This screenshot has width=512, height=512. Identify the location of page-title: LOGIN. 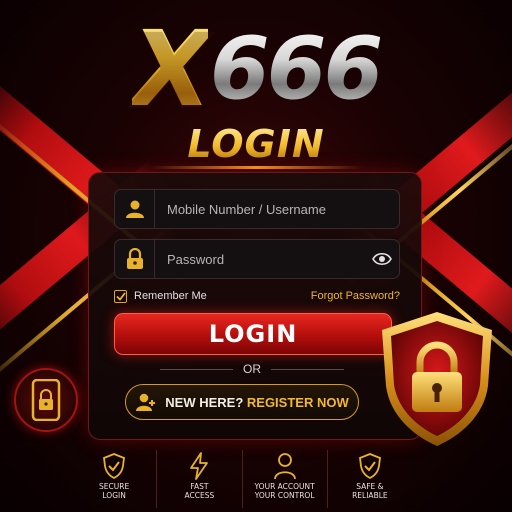
(256, 144).